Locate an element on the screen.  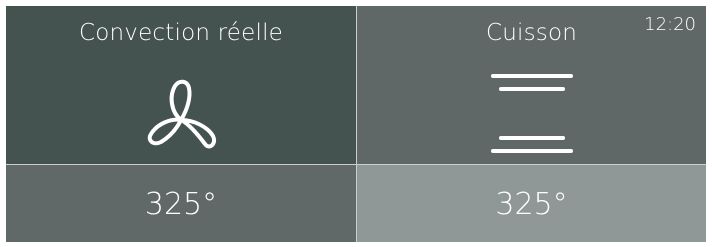
clock-time: 12:20 is located at coordinates (670, 24).